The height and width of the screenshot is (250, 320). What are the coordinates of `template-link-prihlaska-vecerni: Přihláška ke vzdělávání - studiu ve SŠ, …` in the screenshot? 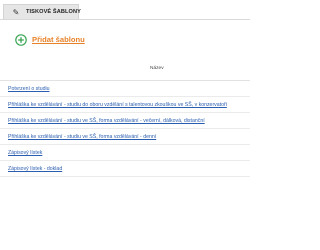 It's located at (106, 121).